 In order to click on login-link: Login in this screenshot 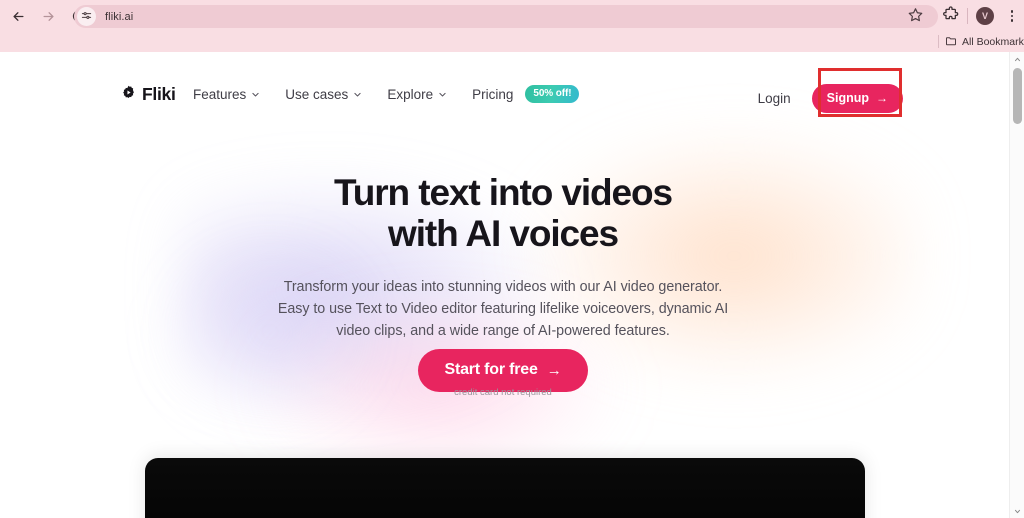, I will do `click(774, 98)`.